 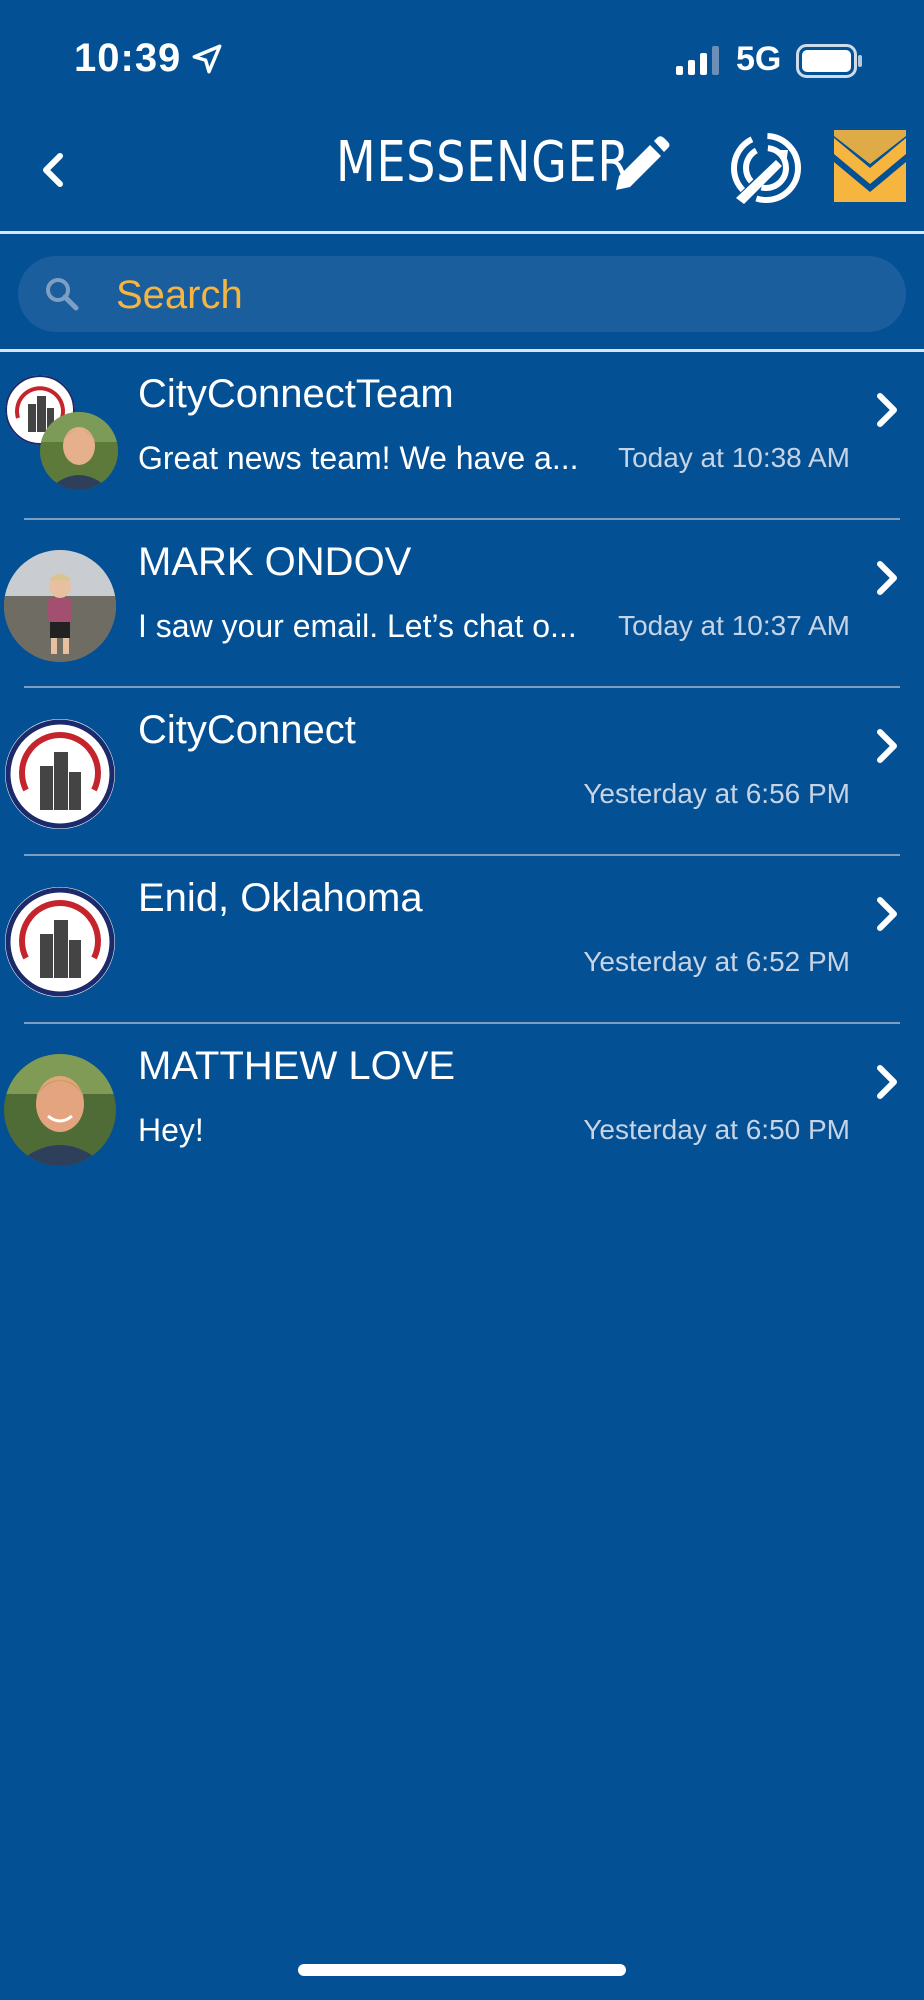 I want to click on conversation-name: MATTHEW LOVE, so click(x=297, y=1066).